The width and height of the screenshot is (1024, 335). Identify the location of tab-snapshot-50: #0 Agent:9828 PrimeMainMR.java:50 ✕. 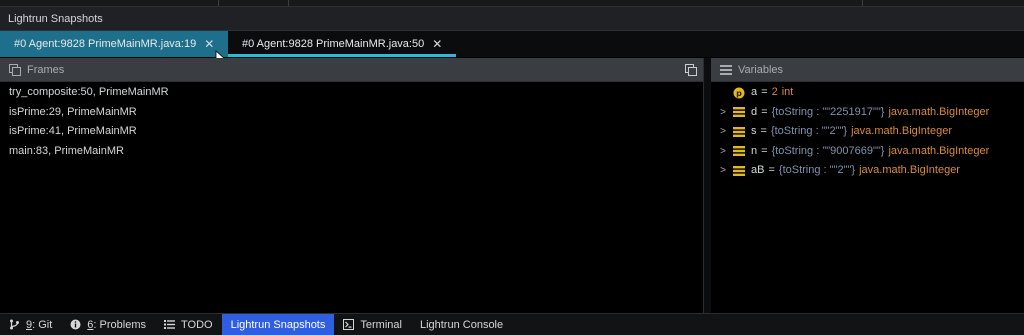
(342, 44).